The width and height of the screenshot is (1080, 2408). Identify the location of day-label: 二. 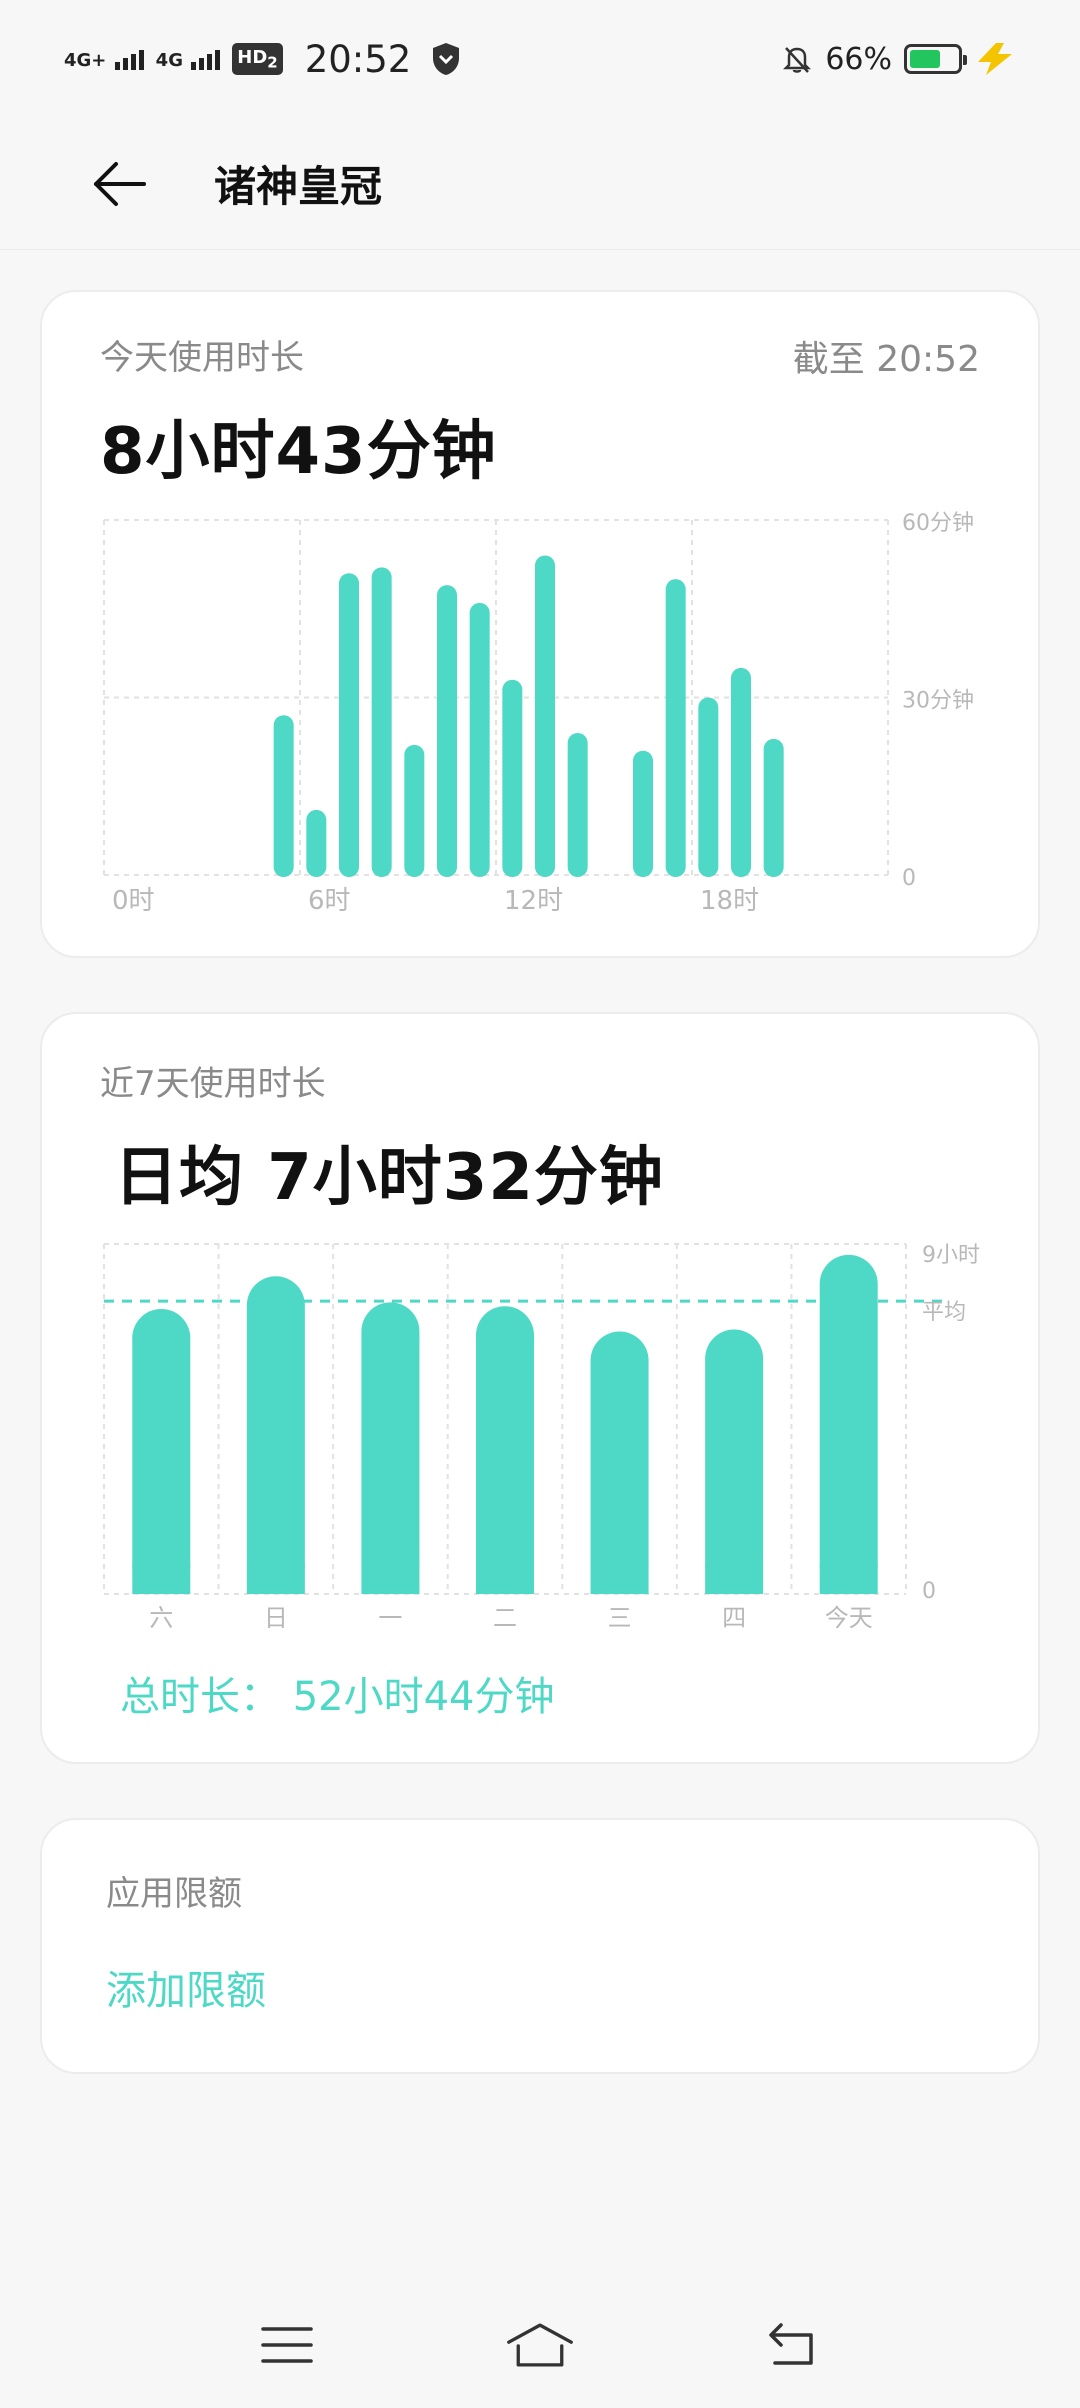
(505, 1618).